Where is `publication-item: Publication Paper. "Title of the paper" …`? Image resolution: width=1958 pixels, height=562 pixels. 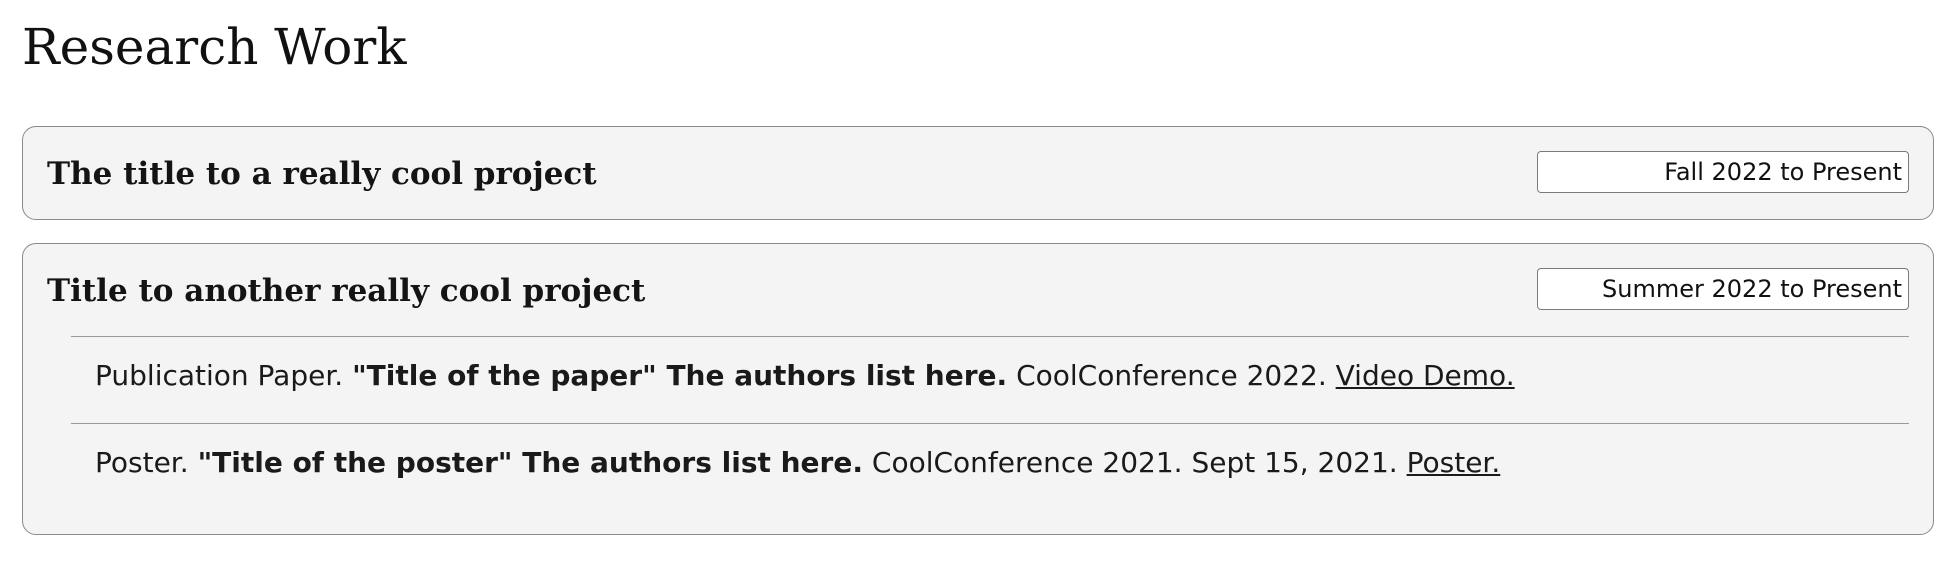
publication-item: Publication Paper. "Title of the paper" … is located at coordinates (999, 376).